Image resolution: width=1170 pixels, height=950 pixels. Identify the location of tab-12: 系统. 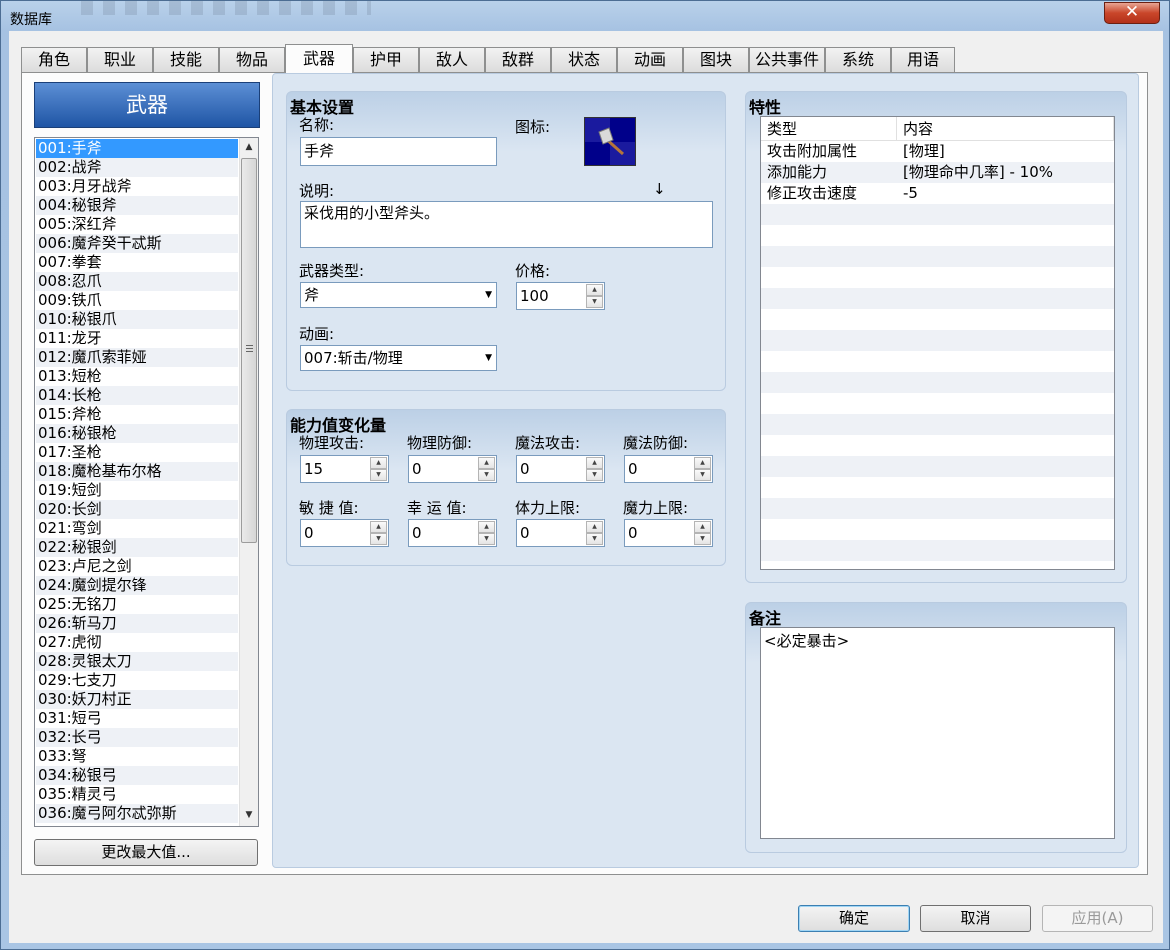
(858, 59).